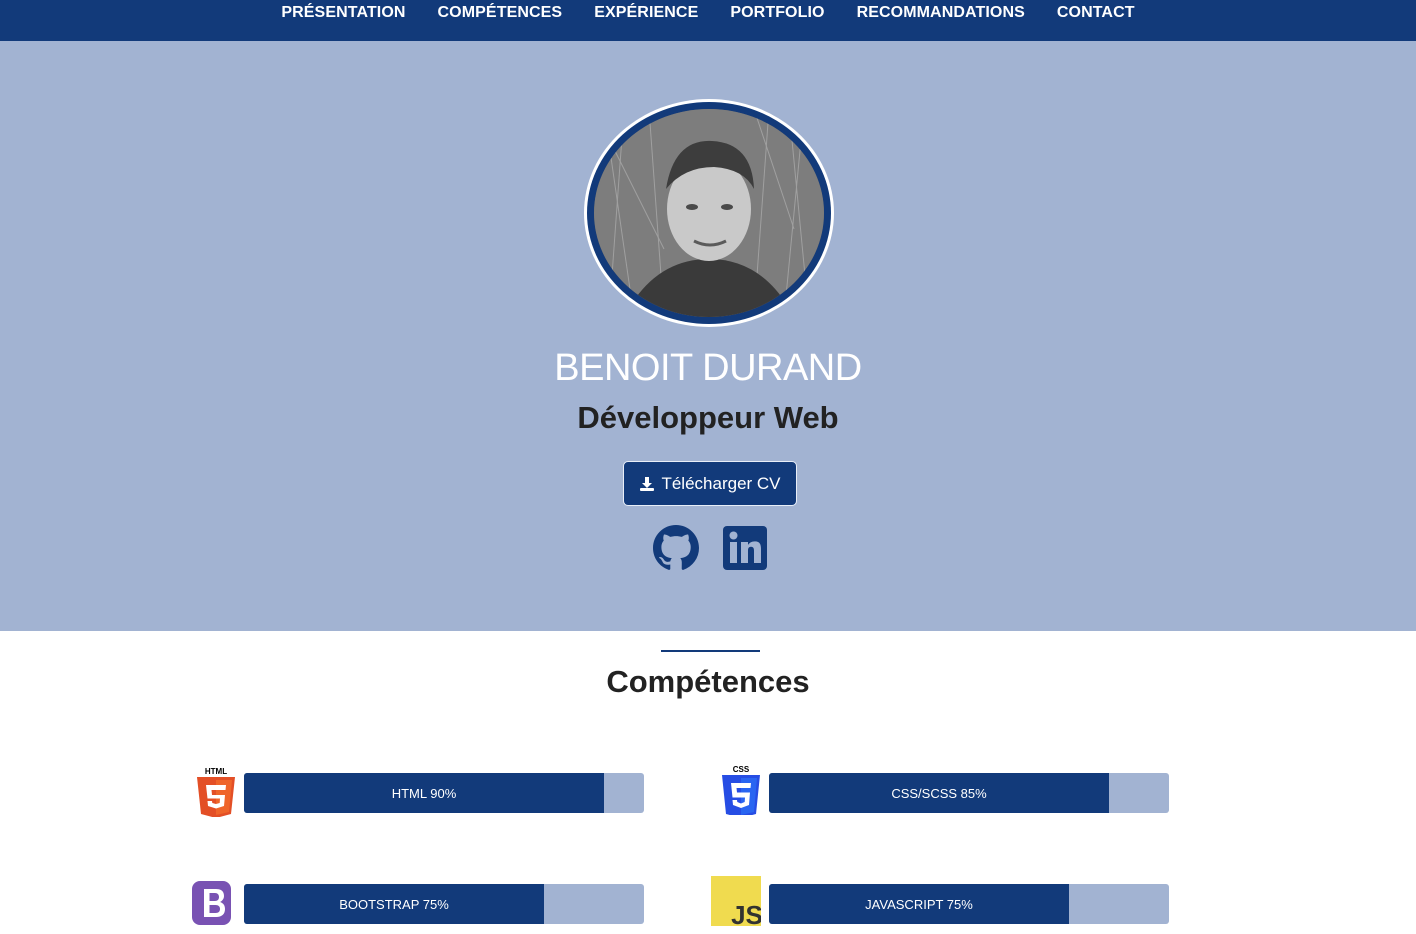 The width and height of the screenshot is (1416, 934). What do you see at coordinates (710, 651) in the screenshot?
I see `section-divider` at bounding box center [710, 651].